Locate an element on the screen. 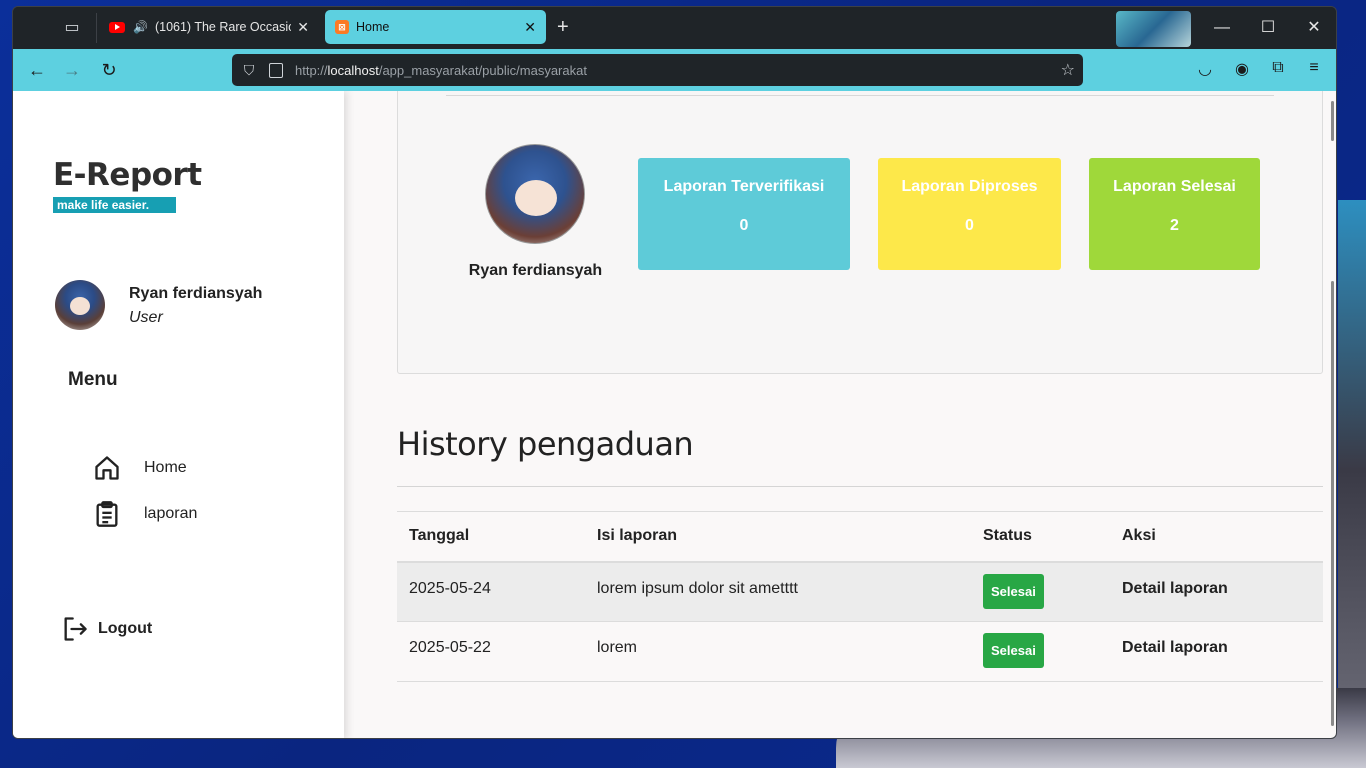 This screenshot has width=1366, height=768. url-path: /app_masyarakat/public/masyarakat is located at coordinates (482, 70).